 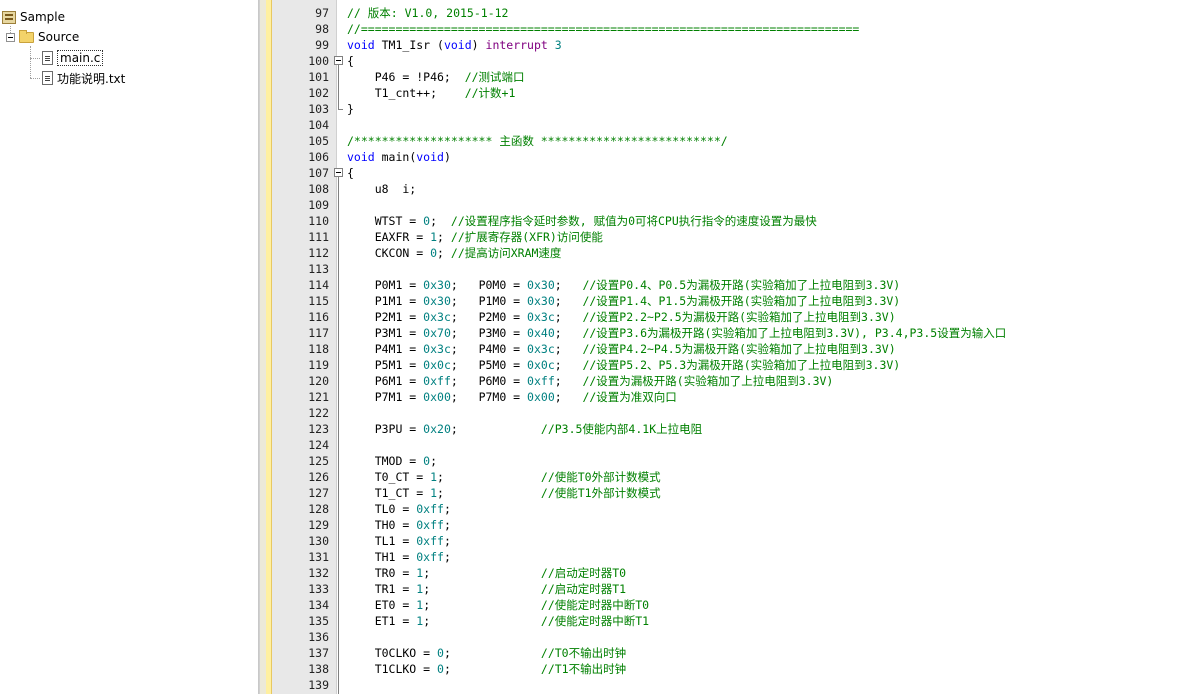 I want to click on code-text: TH0 = 0xff;, so click(x=399, y=525).